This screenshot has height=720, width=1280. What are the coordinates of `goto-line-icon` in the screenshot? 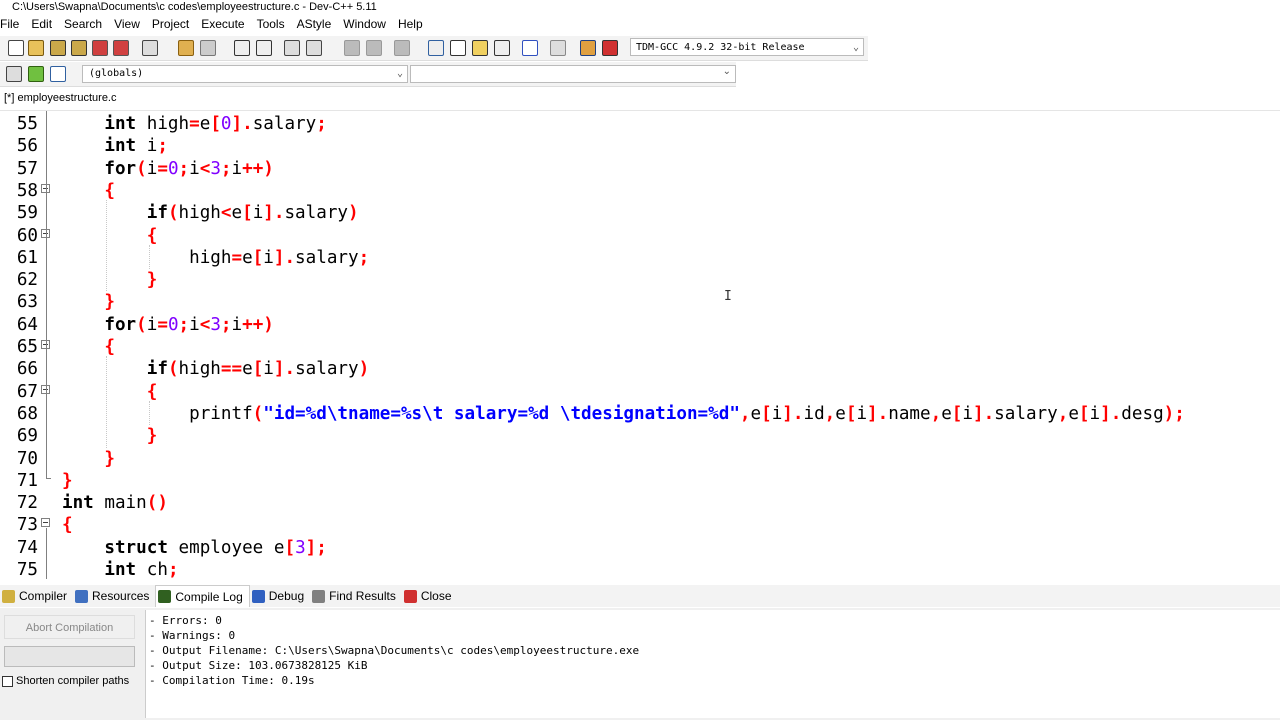 It's located at (402, 48).